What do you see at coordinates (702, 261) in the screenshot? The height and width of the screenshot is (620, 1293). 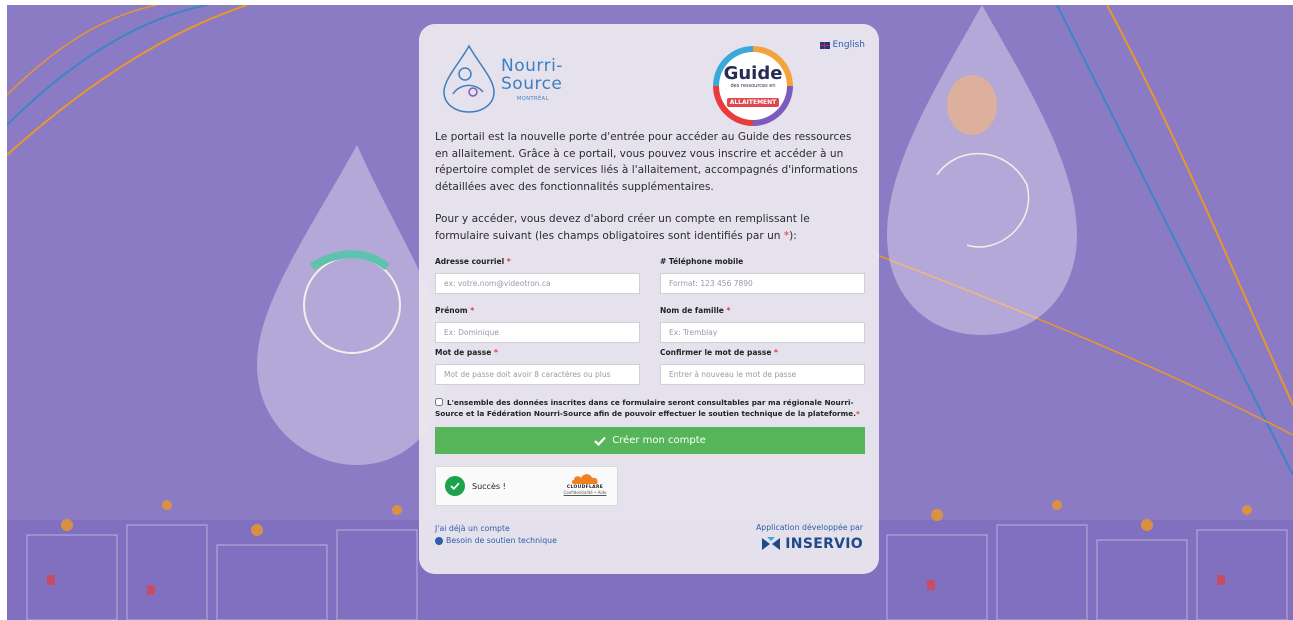 I see `phone-label: # Téléphone mobile` at bounding box center [702, 261].